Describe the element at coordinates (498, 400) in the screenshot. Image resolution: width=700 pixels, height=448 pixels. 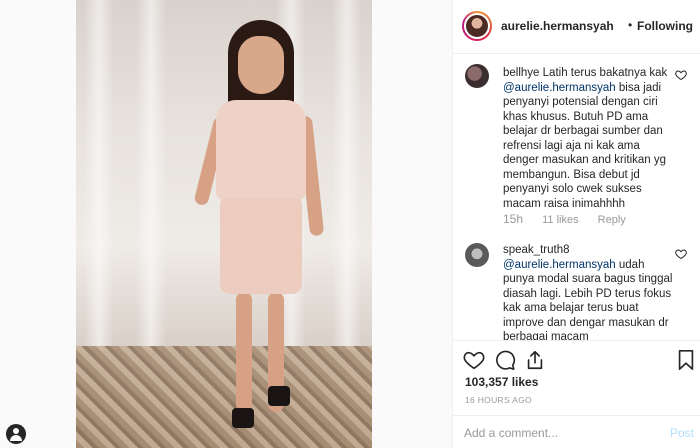
I see `post-timestamp: 16 HOURS AGO` at that location.